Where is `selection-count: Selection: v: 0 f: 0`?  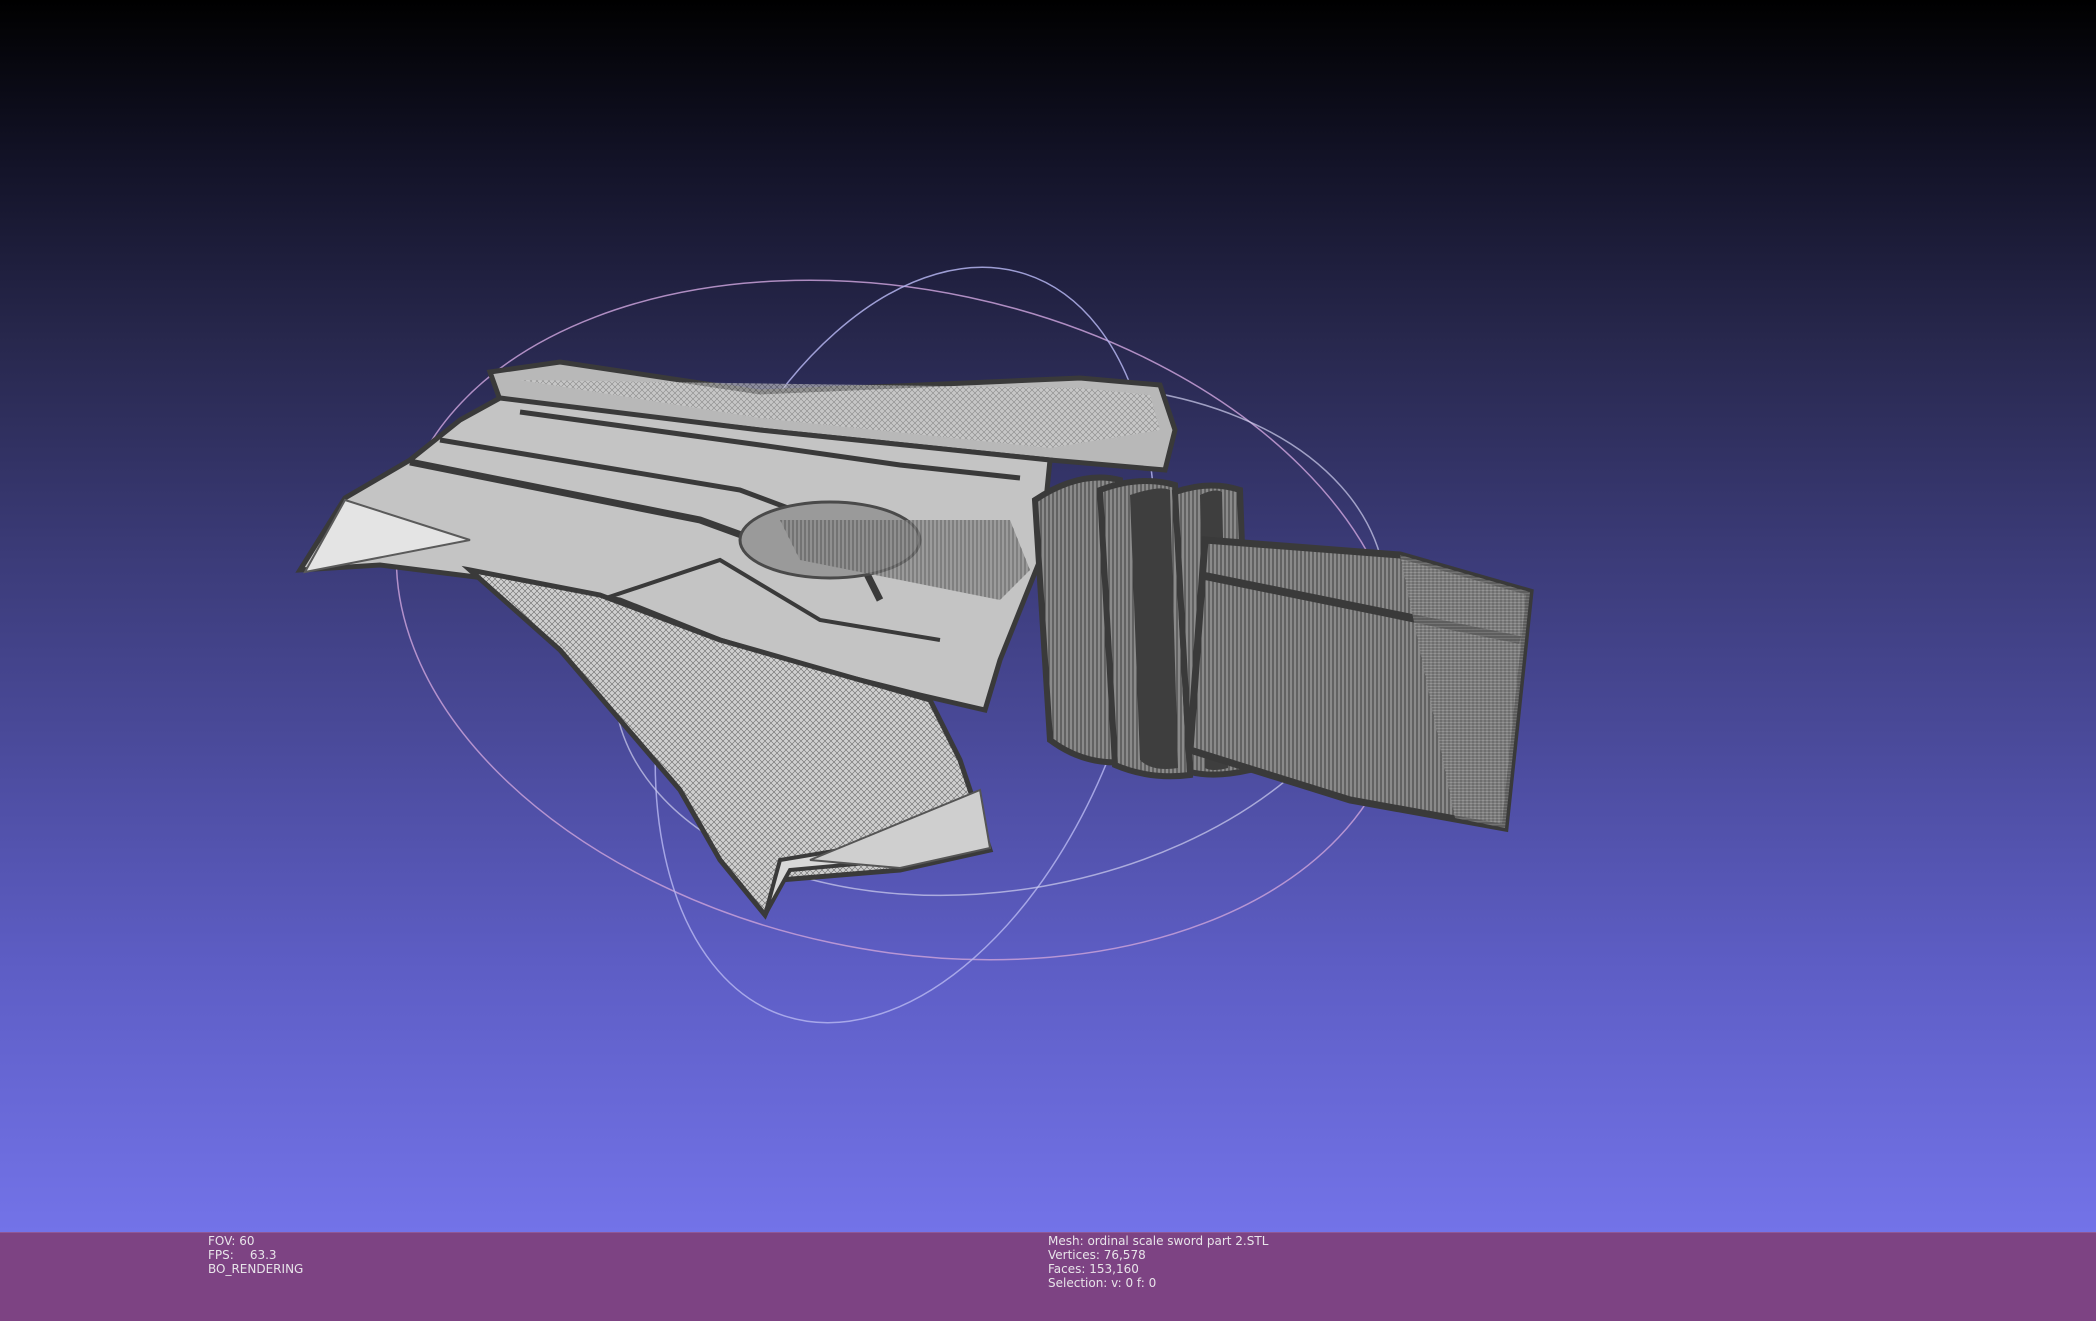 selection-count: Selection: v: 0 f: 0 is located at coordinates (1102, 1283).